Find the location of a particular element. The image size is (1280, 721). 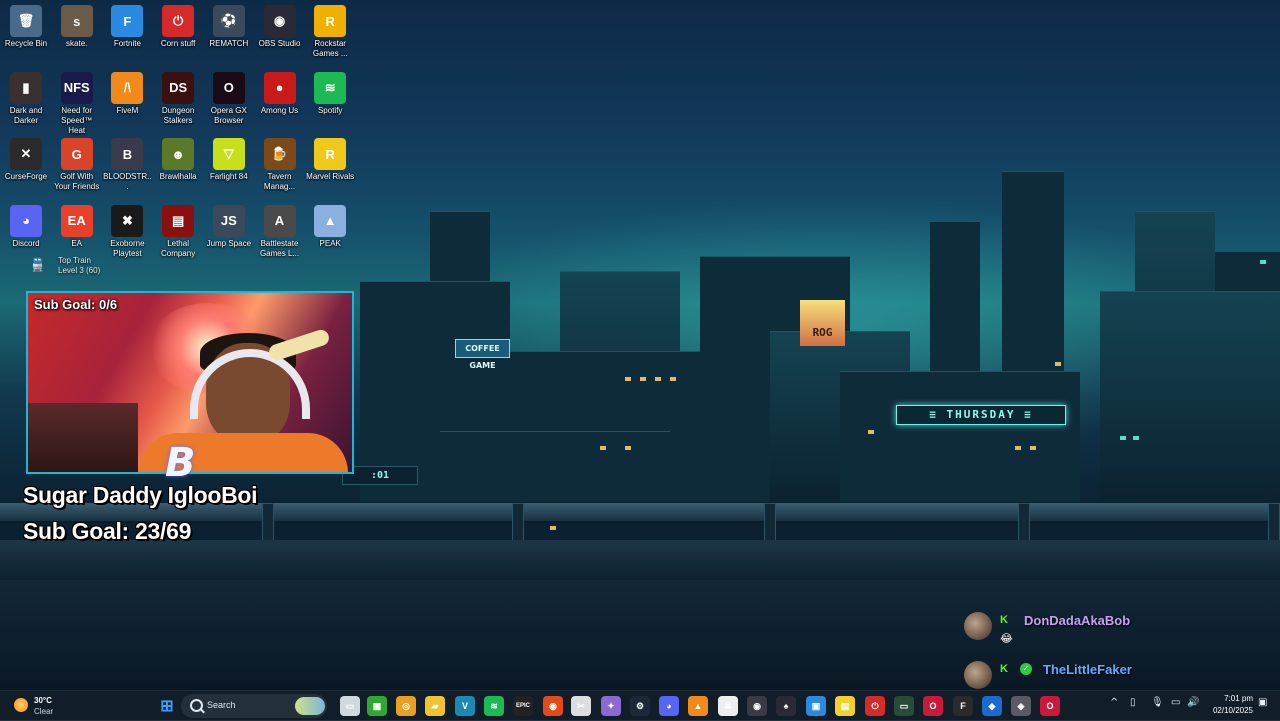

capcut-app-icon: ✖ is located at coordinates (728, 706).